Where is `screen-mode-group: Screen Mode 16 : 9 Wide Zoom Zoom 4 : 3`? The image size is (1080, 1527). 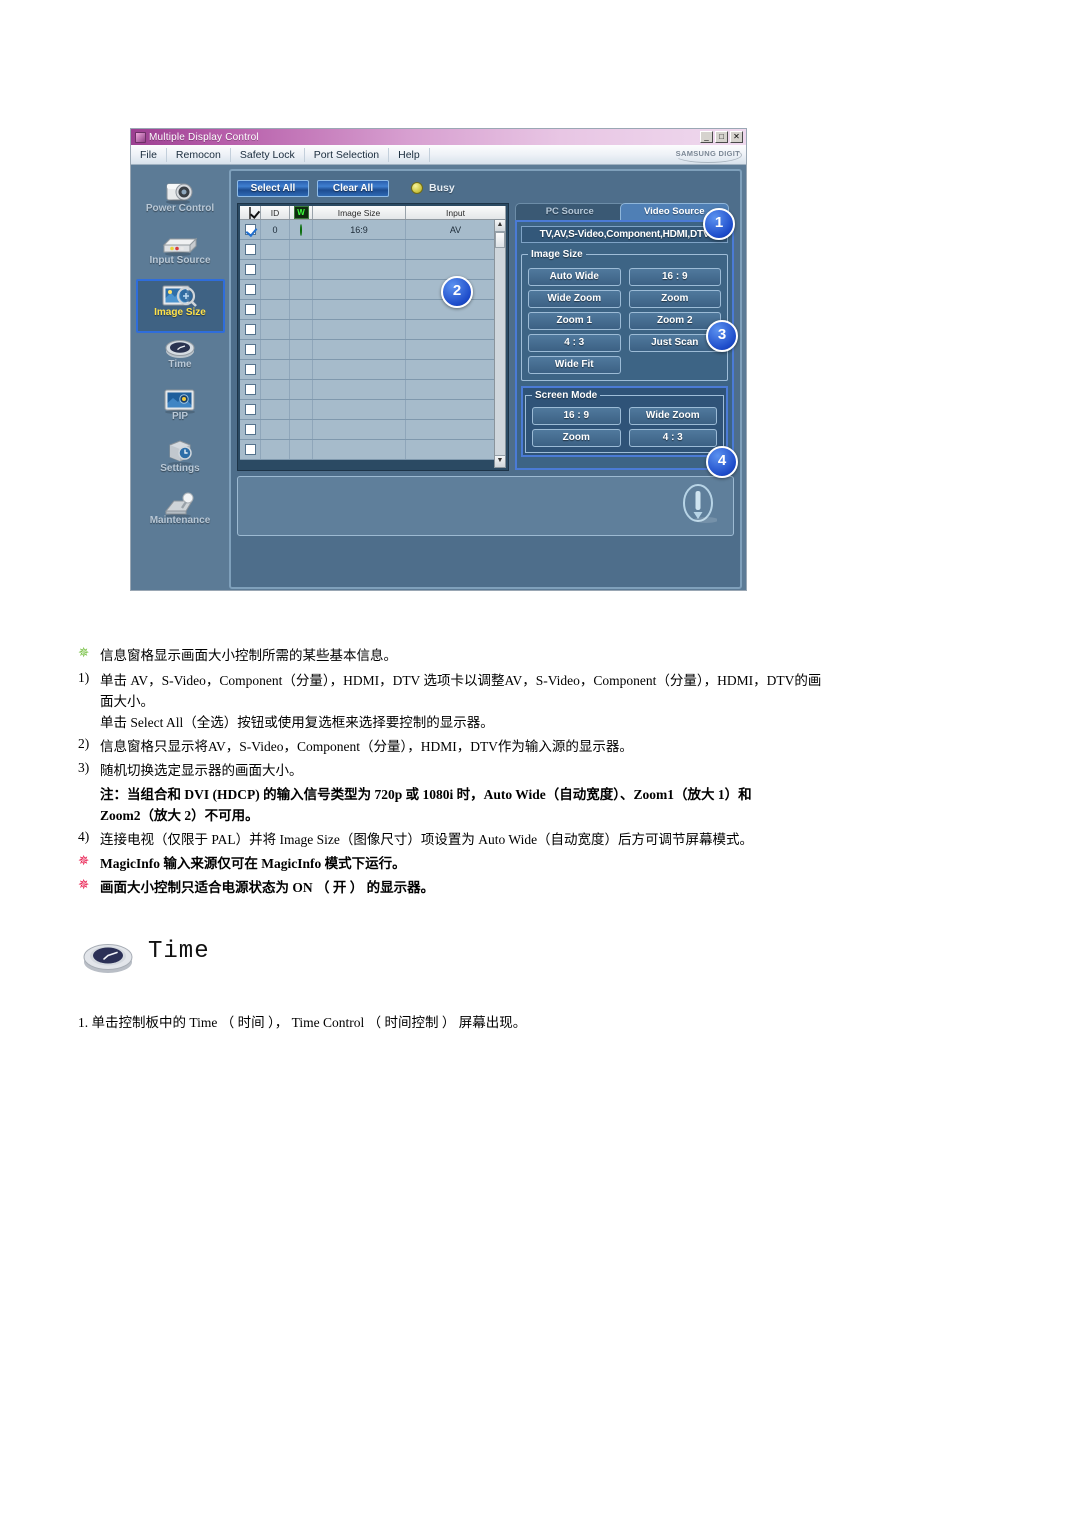
screen-mode-group: Screen Mode 16 : 9 Wide Zoom Zoom 4 : 3 is located at coordinates (624, 421).